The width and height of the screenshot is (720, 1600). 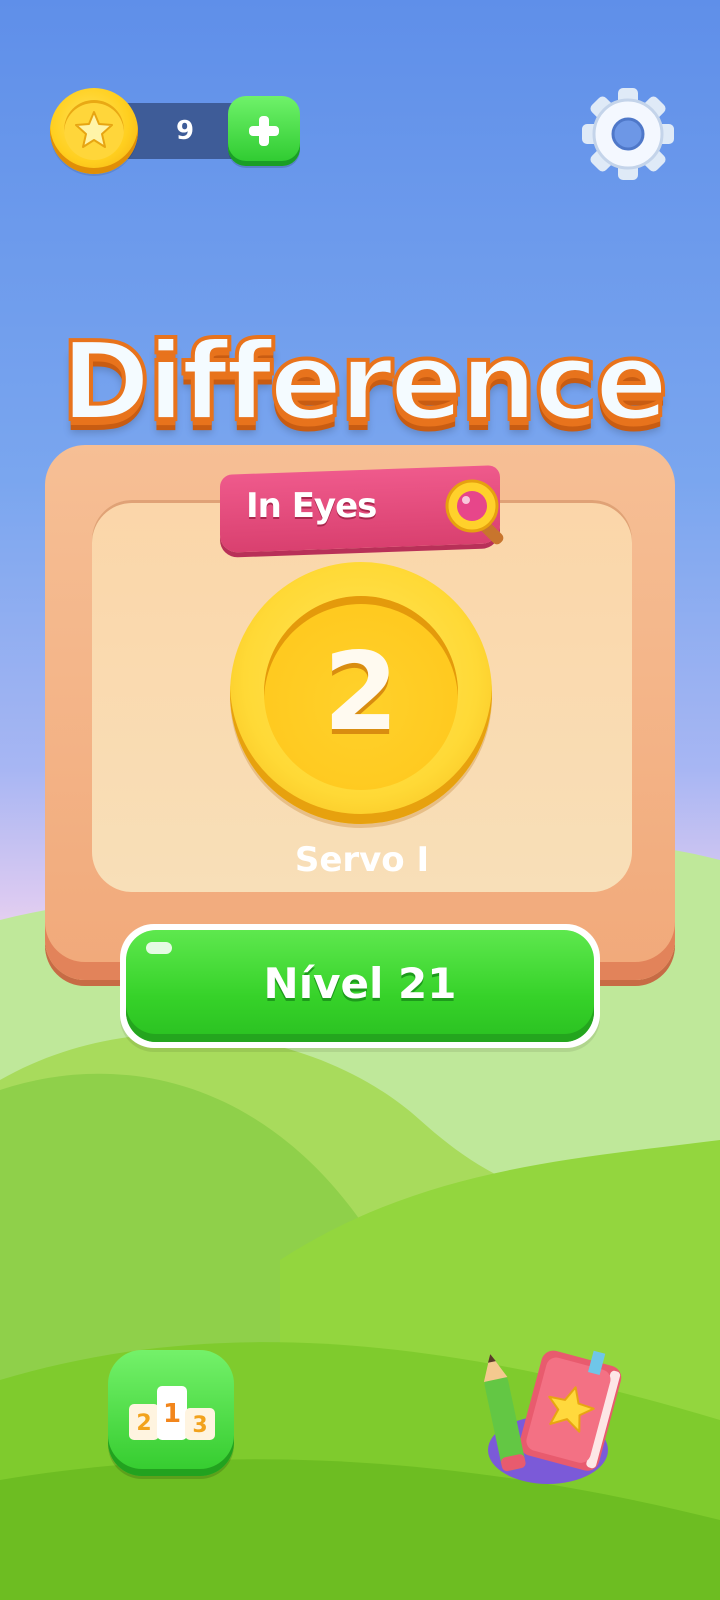 I want to click on title-subtitle: In Eyes, so click(x=311, y=506).